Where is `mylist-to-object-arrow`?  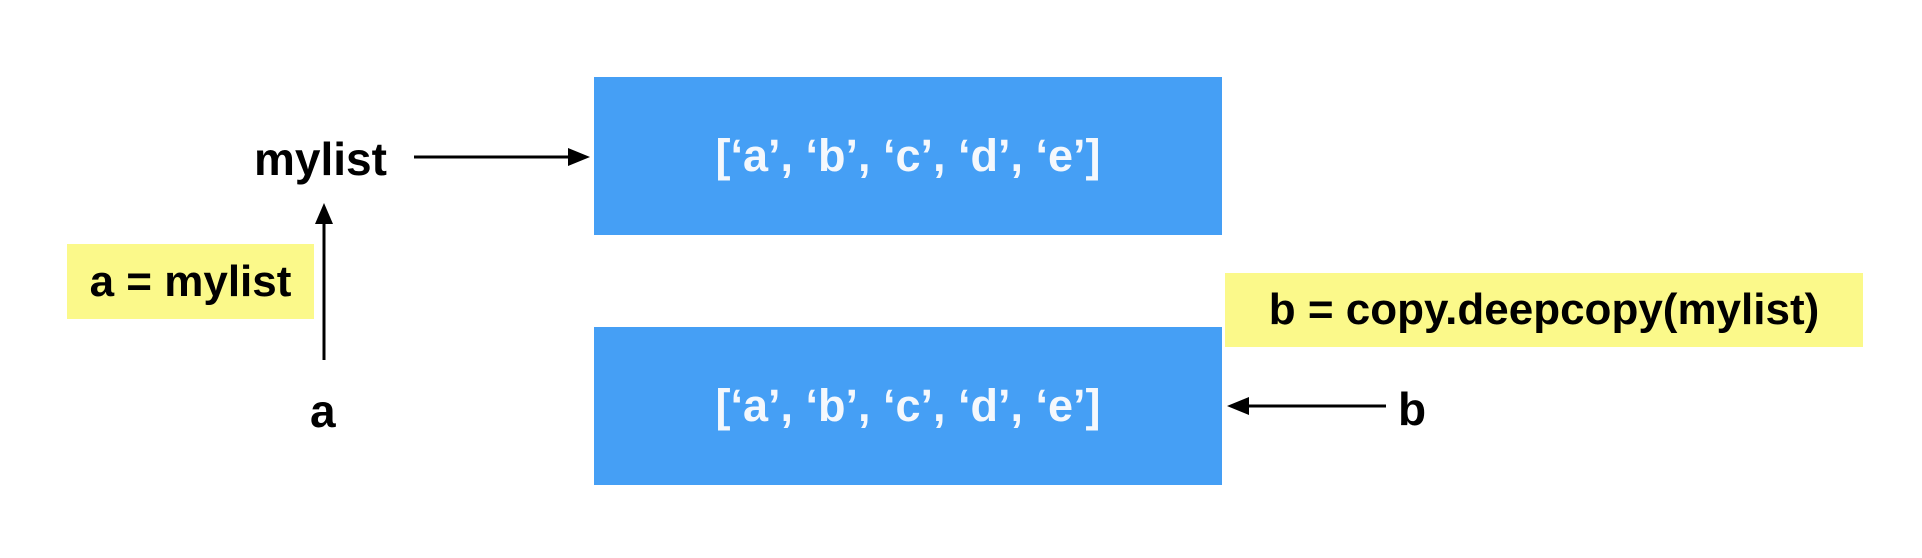
mylist-to-object-arrow is located at coordinates (502, 157).